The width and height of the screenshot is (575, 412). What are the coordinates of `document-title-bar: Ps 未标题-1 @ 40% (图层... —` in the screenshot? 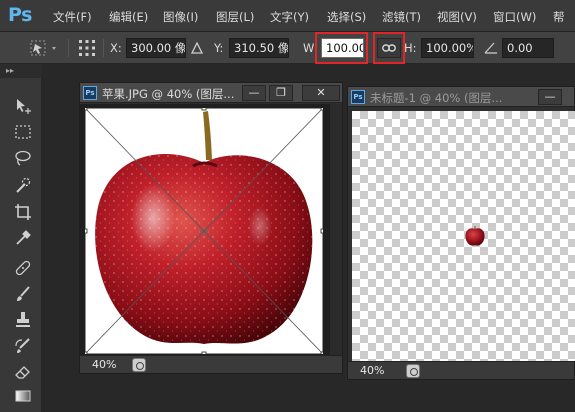 It's located at (461, 97).